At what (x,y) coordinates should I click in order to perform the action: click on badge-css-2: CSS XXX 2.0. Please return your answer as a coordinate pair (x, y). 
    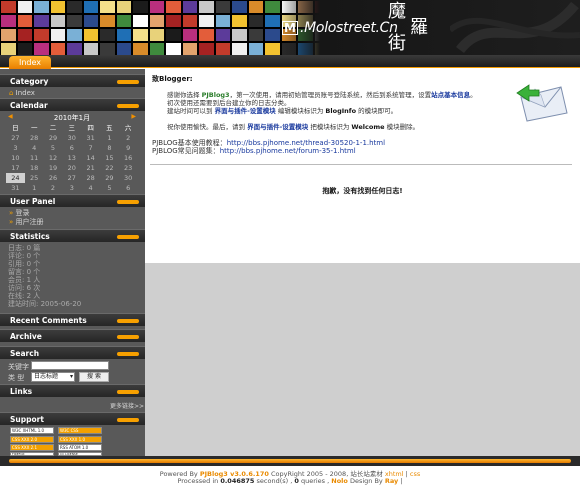
    Looking at the image, I should click on (32, 439).